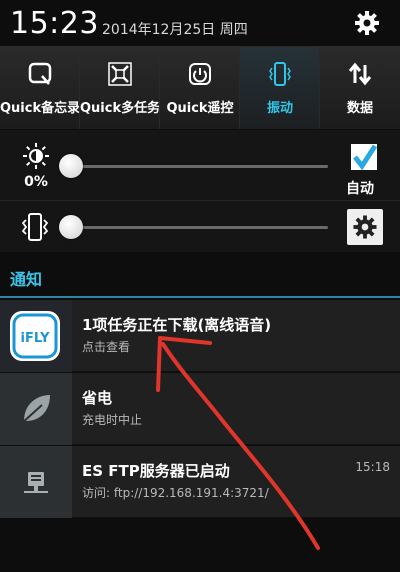  What do you see at coordinates (97, 398) in the screenshot?
I see `notification-title: 省电` at bounding box center [97, 398].